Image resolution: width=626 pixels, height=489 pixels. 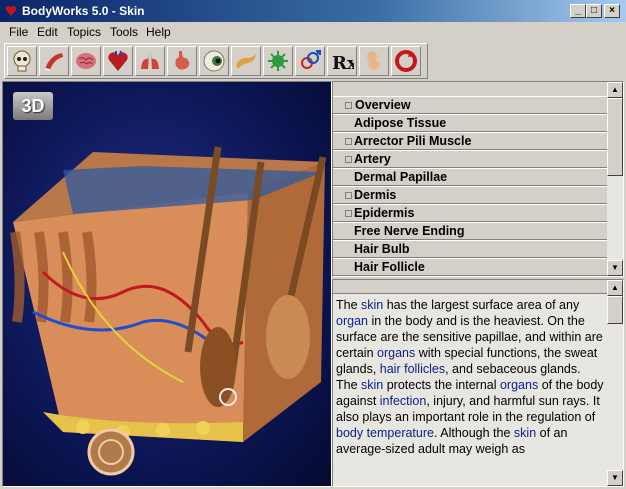 What do you see at coordinates (578, 11) in the screenshot?
I see `minimize-button: _` at bounding box center [578, 11].